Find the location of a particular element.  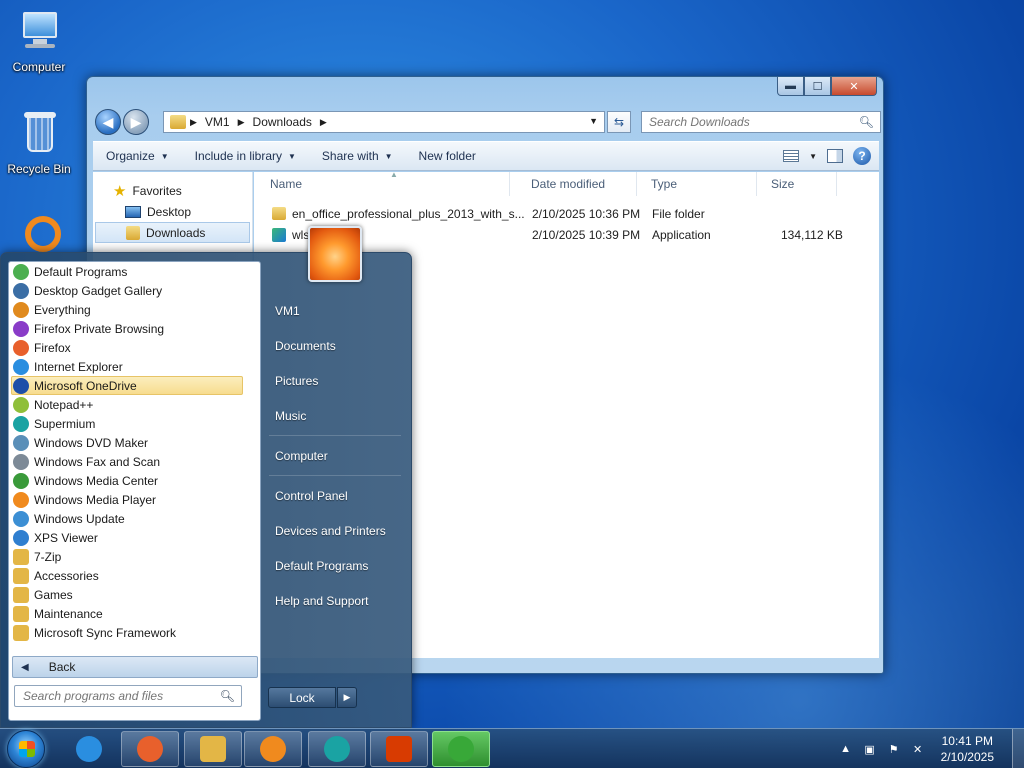

taskbar-installer-button is located at coordinates (461, 749).